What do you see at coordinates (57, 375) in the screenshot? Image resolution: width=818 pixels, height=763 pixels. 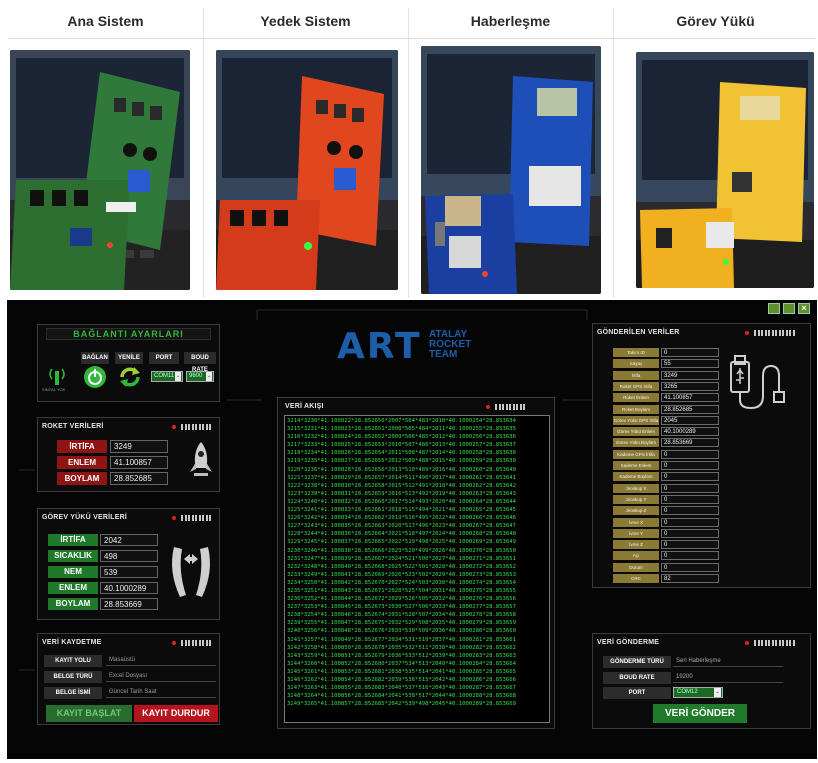 I see `signal-icon` at bounding box center [57, 375].